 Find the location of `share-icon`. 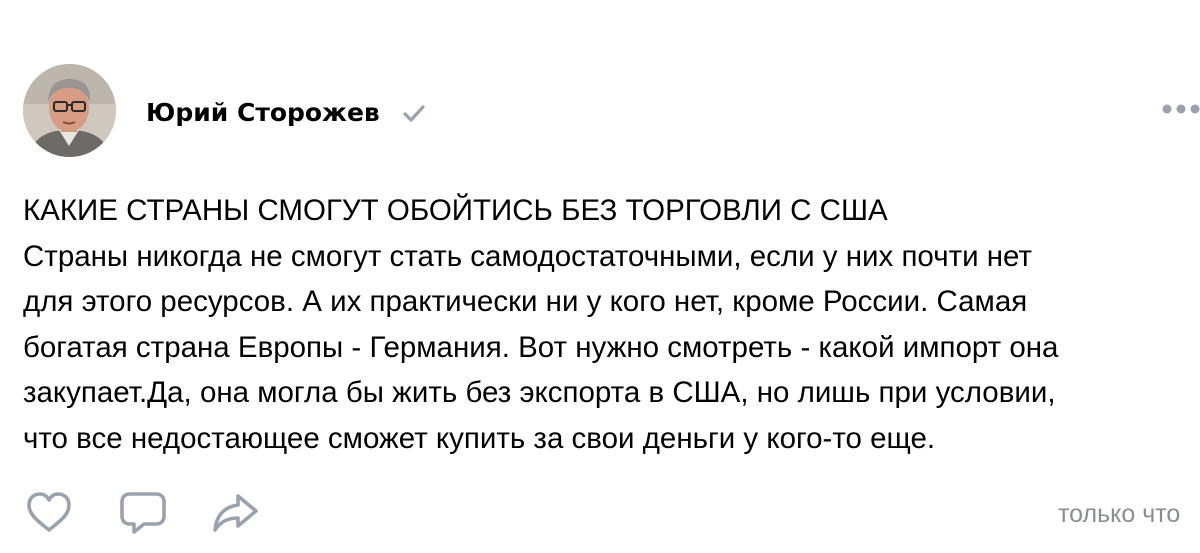

share-icon is located at coordinates (235, 513).